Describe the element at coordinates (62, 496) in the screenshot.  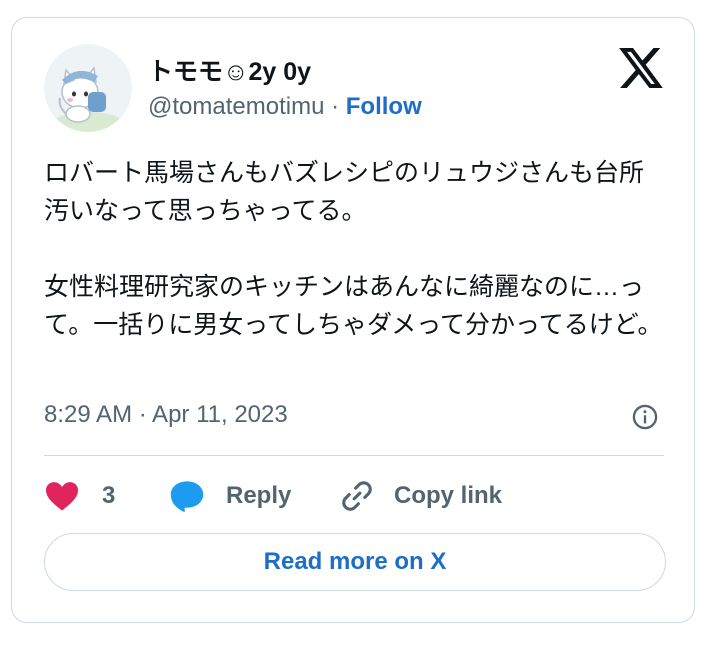
I see `heart-icon` at that location.